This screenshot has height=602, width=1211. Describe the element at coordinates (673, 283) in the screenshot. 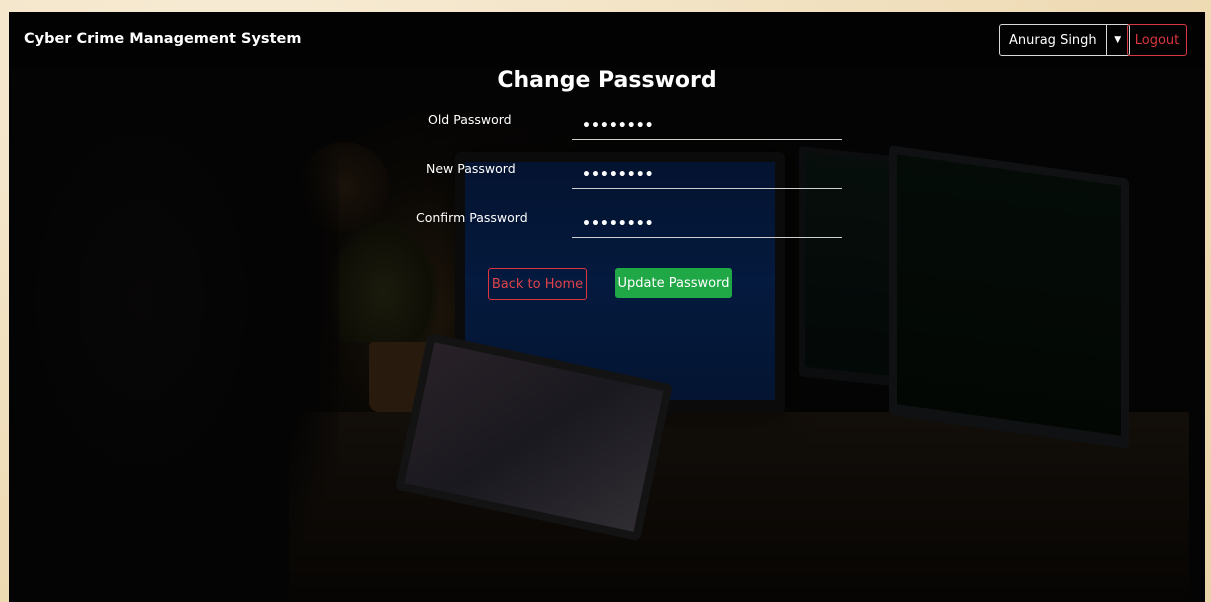

I see `update-password-button: Update Password` at that location.